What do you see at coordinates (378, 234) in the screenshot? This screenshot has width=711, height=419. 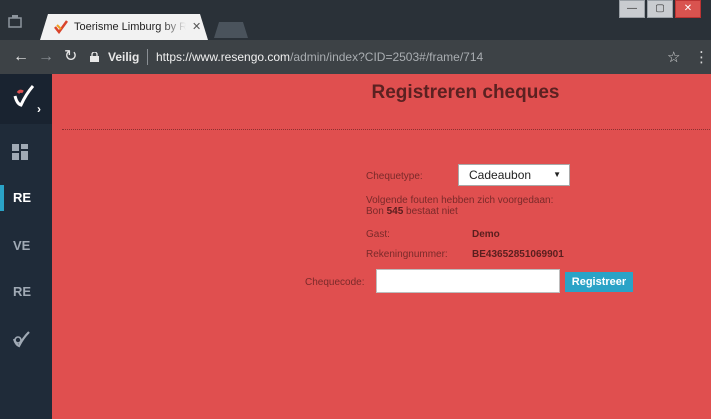 I see `guest-label: Gast:` at bounding box center [378, 234].